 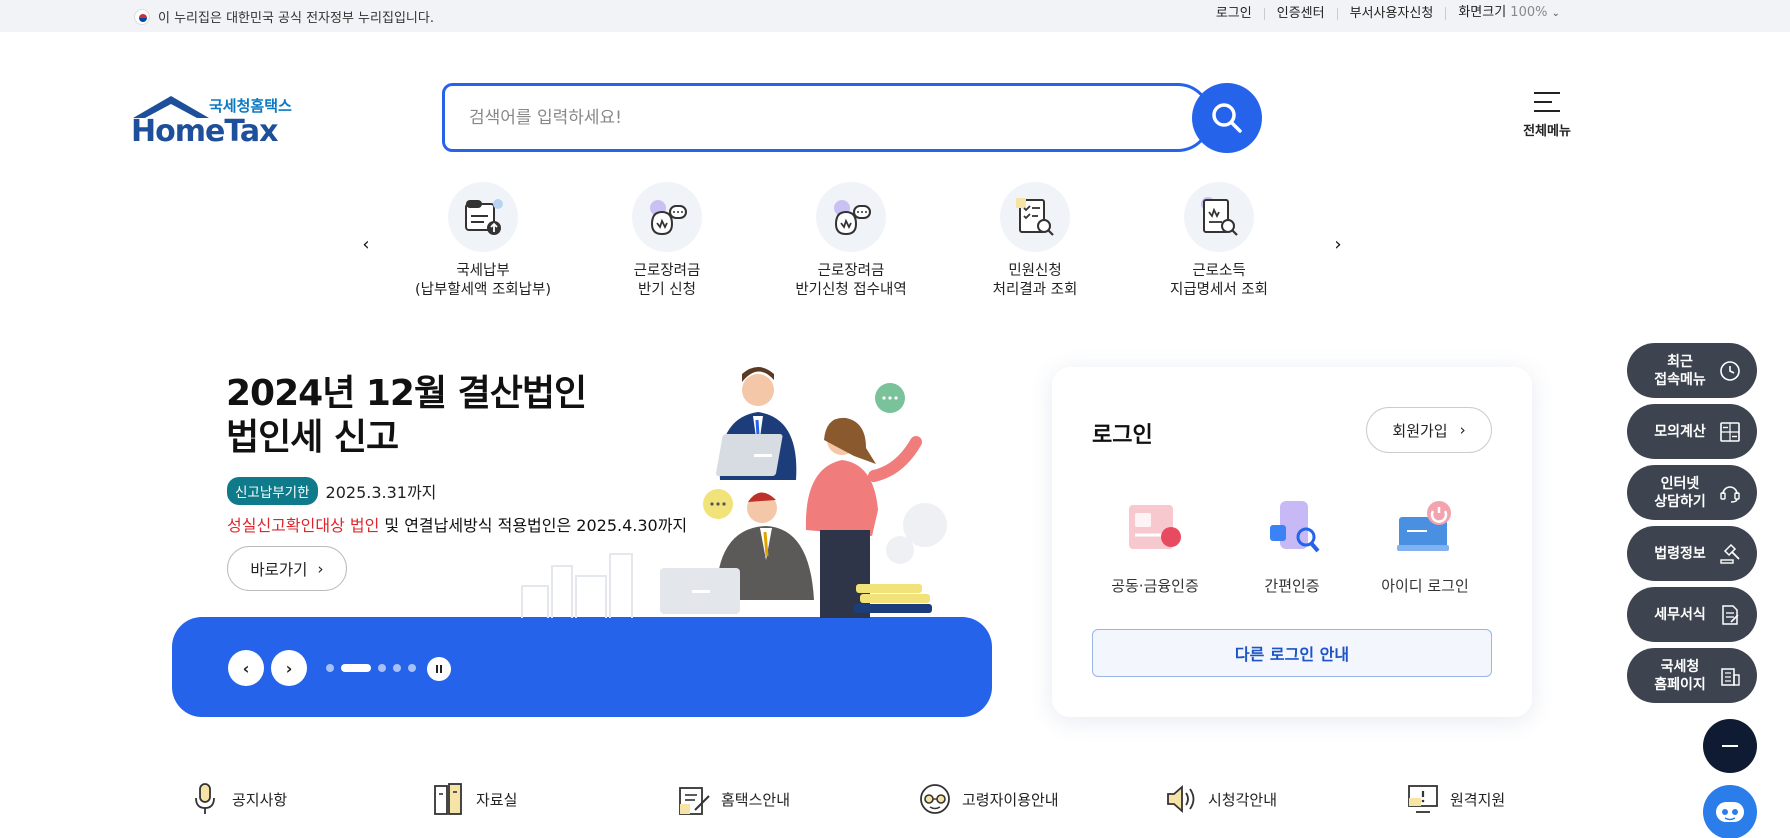 I want to click on quick-item-label: 근로소득 지급명세서 조회, so click(x=1219, y=280).